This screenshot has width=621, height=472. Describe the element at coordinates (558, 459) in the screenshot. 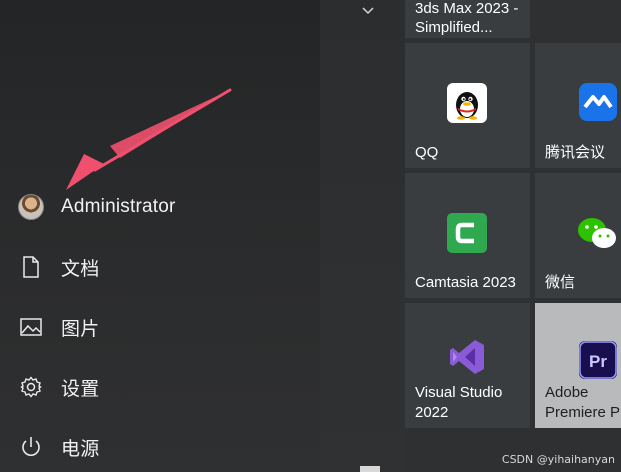

I see `watermark: CSDN @yihaihanyan` at that location.